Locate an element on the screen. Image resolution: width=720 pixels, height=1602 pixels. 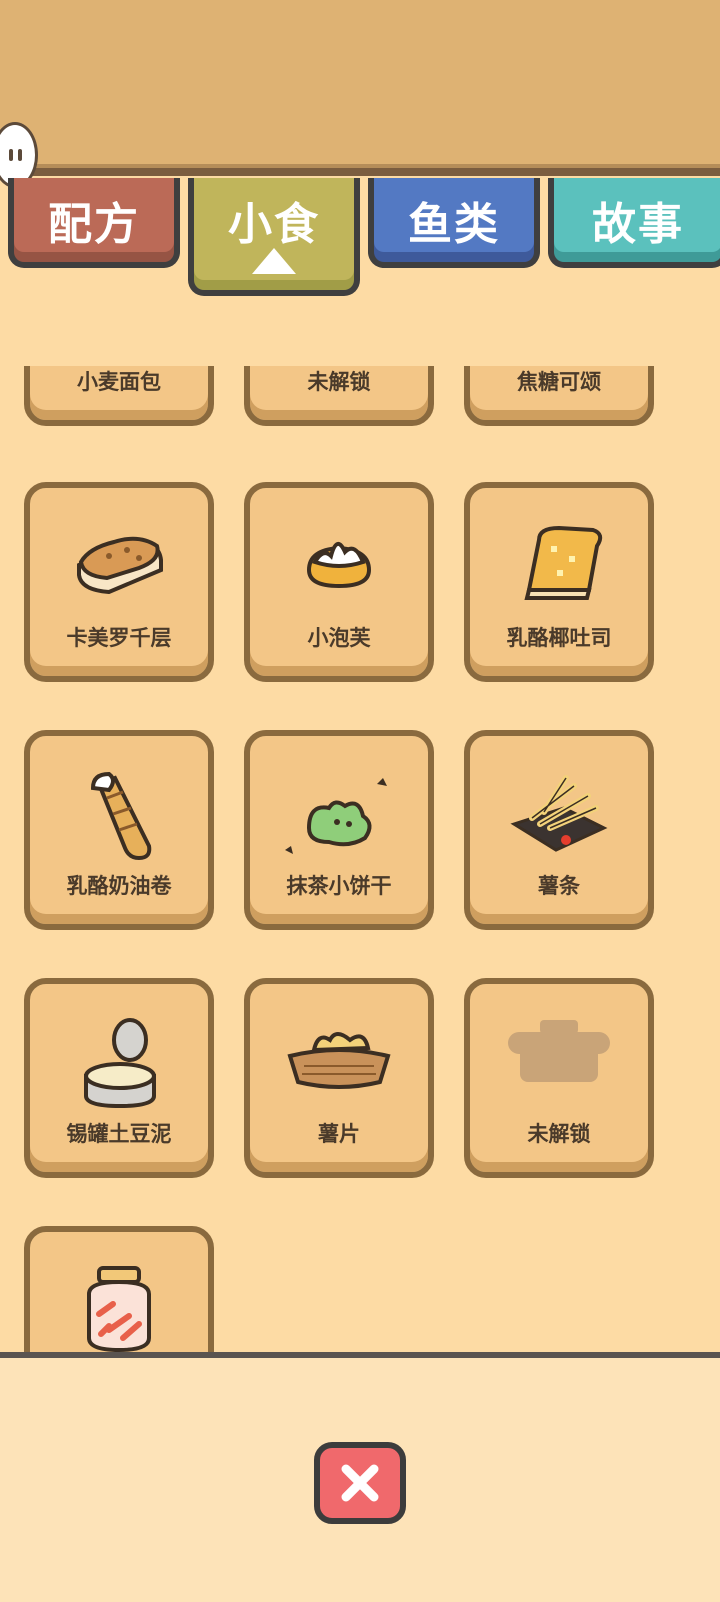
item-card-tin-mashed-potato: 锡罐土豆泥 is located at coordinates (119, 1078).